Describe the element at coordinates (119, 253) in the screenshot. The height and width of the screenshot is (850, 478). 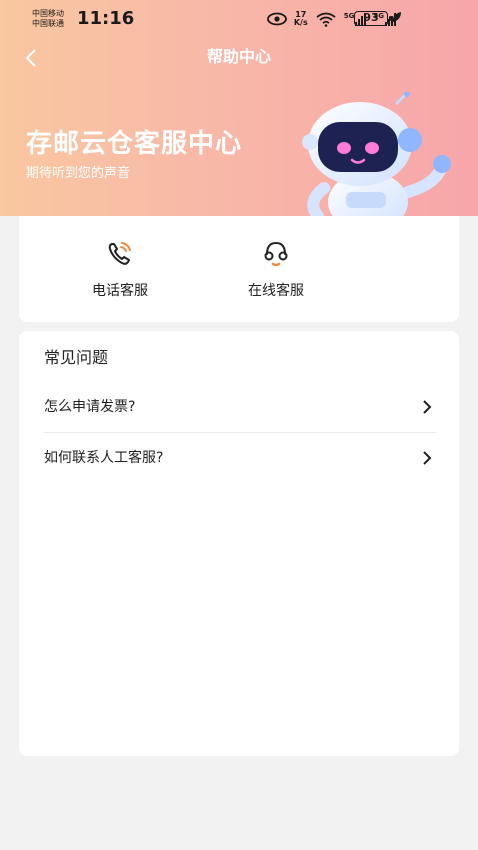
I see `phone-icon` at that location.